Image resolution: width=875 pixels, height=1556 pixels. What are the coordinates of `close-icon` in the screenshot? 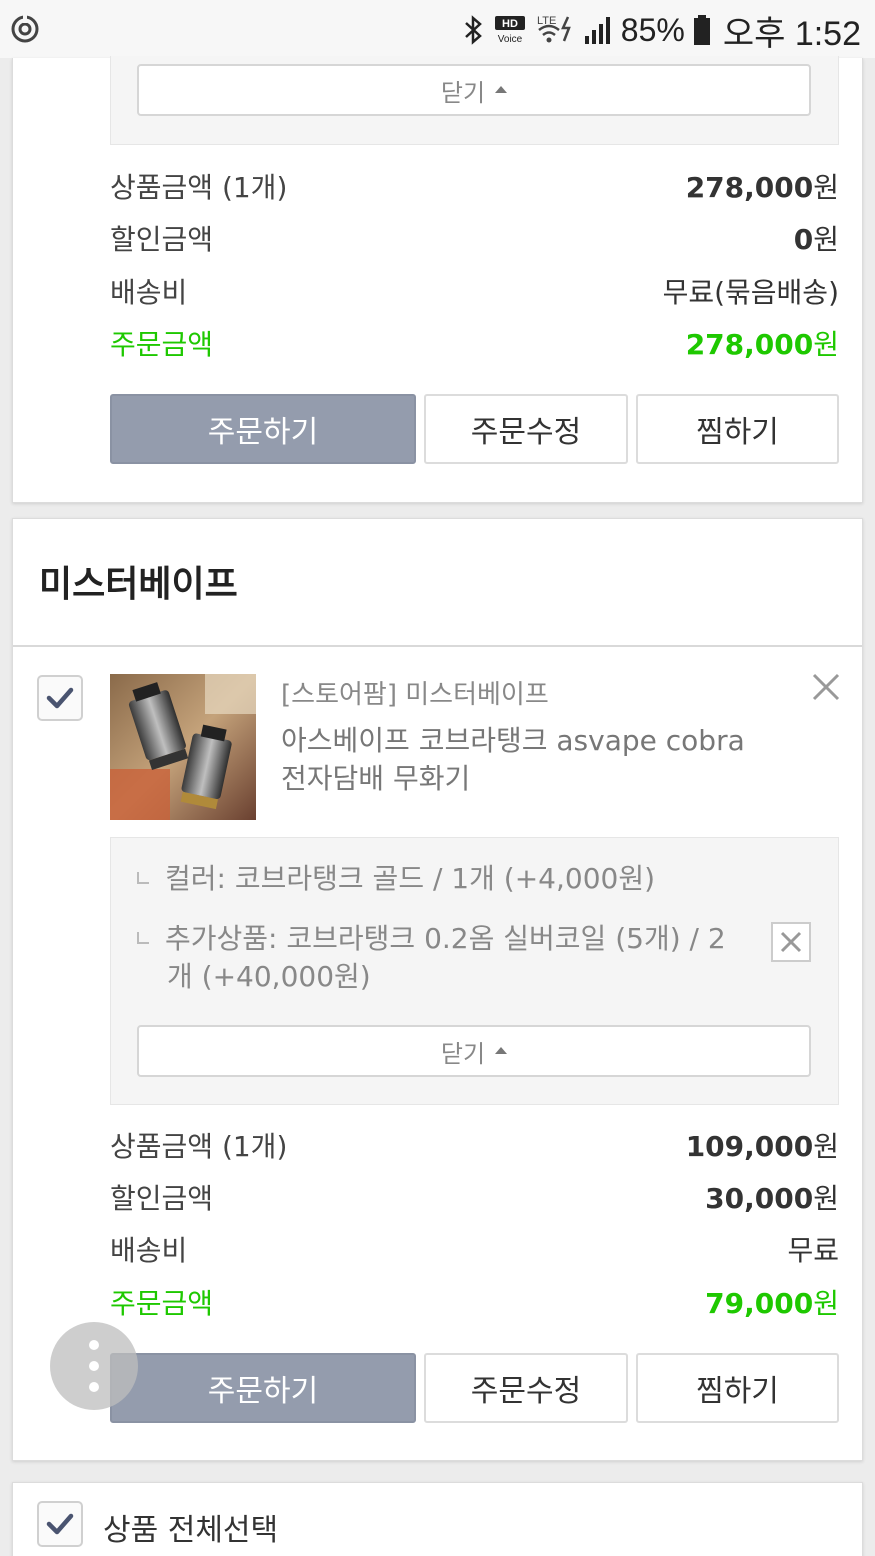 It's located at (791, 942).